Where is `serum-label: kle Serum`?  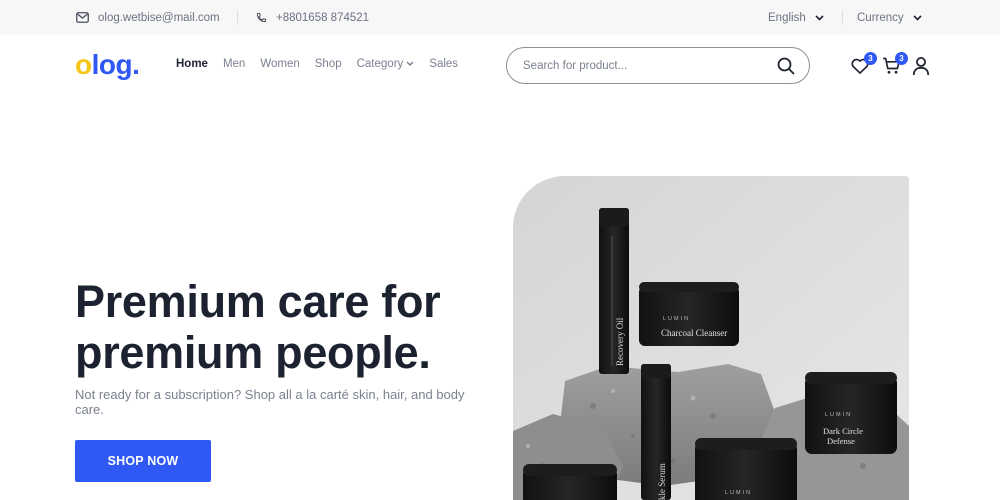
serum-label: kle Serum is located at coordinates (662, 481).